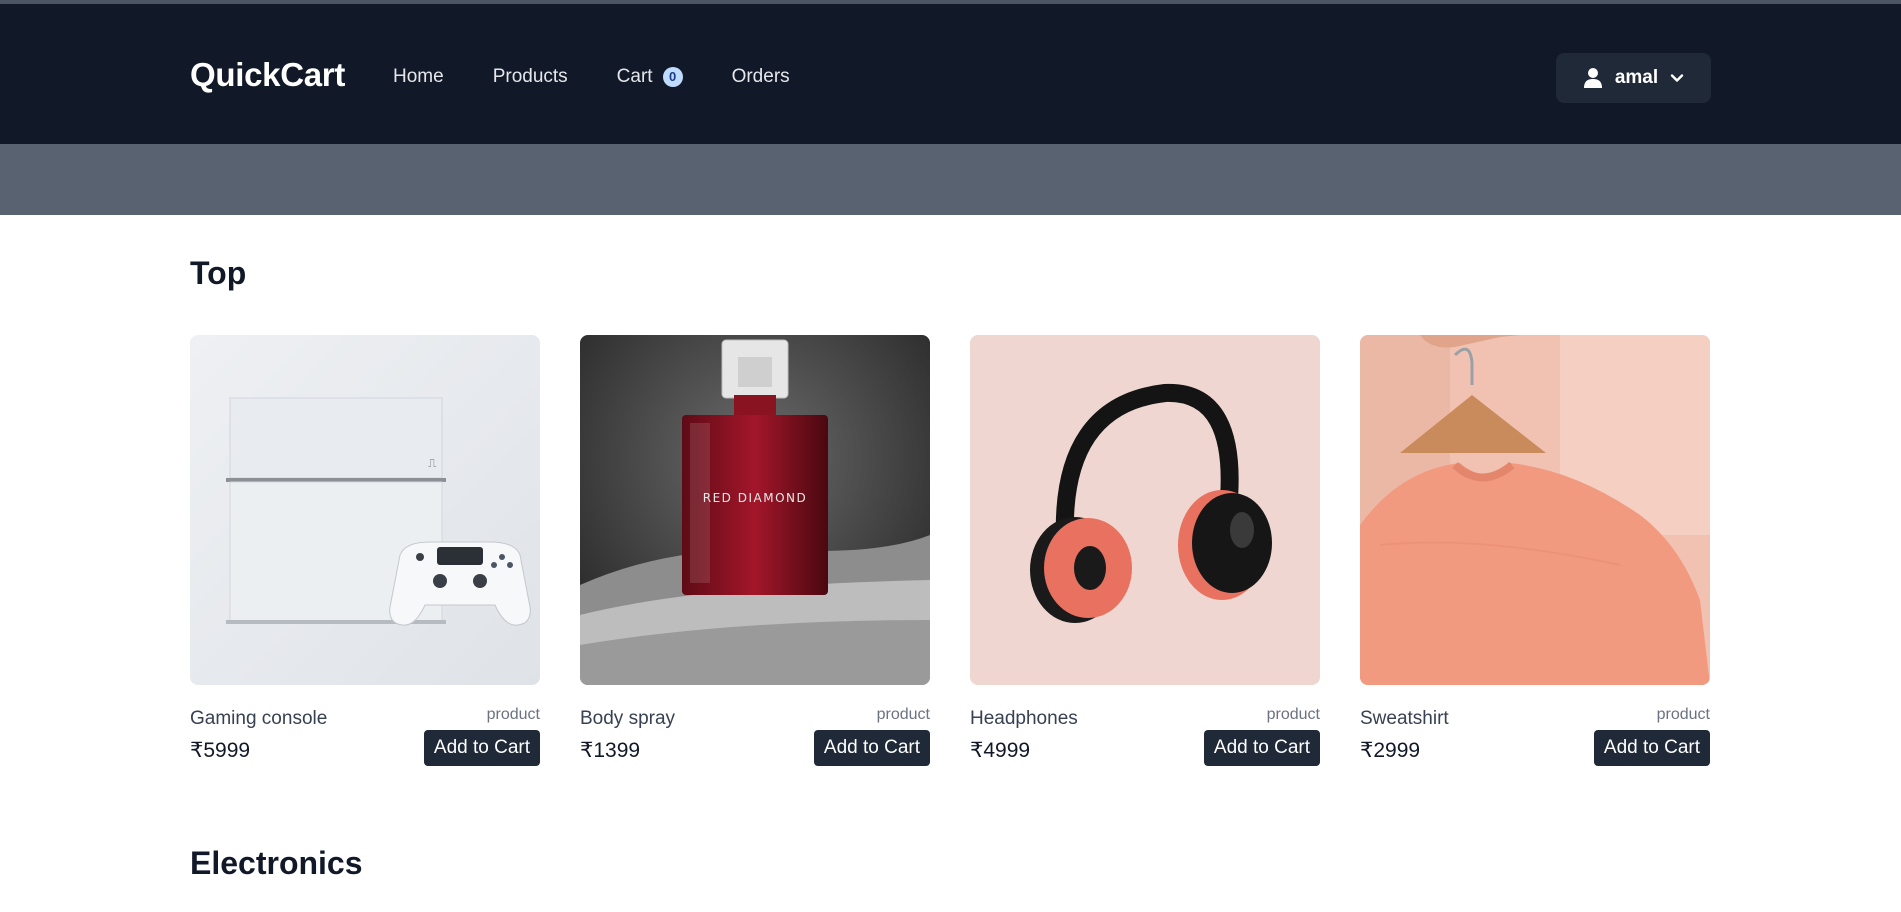 This screenshot has width=1901, height=912. I want to click on product-card: Sweatshirt product ₹2999 Add to Cart, so click(1535, 550).